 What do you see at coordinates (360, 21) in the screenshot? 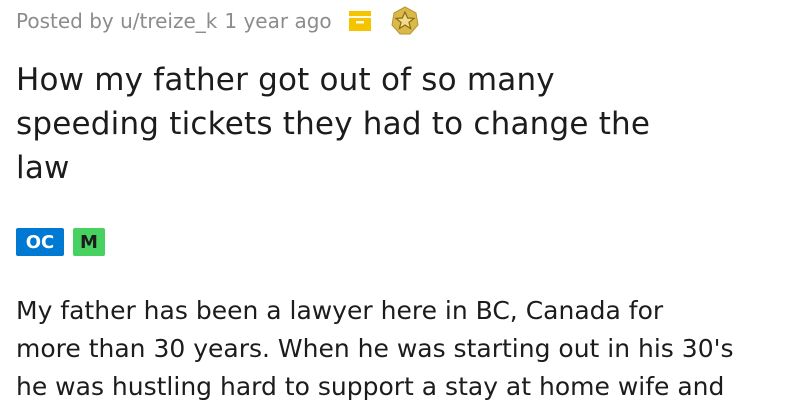
I see `archive-icon` at bounding box center [360, 21].